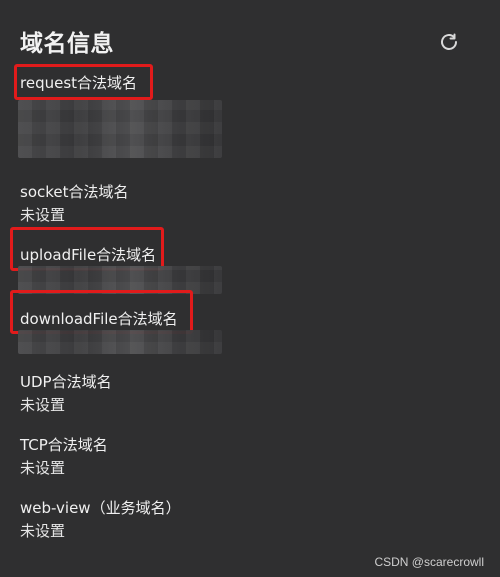 The height and width of the screenshot is (577, 500). I want to click on socket-domain-value: 未设置, so click(43, 215).